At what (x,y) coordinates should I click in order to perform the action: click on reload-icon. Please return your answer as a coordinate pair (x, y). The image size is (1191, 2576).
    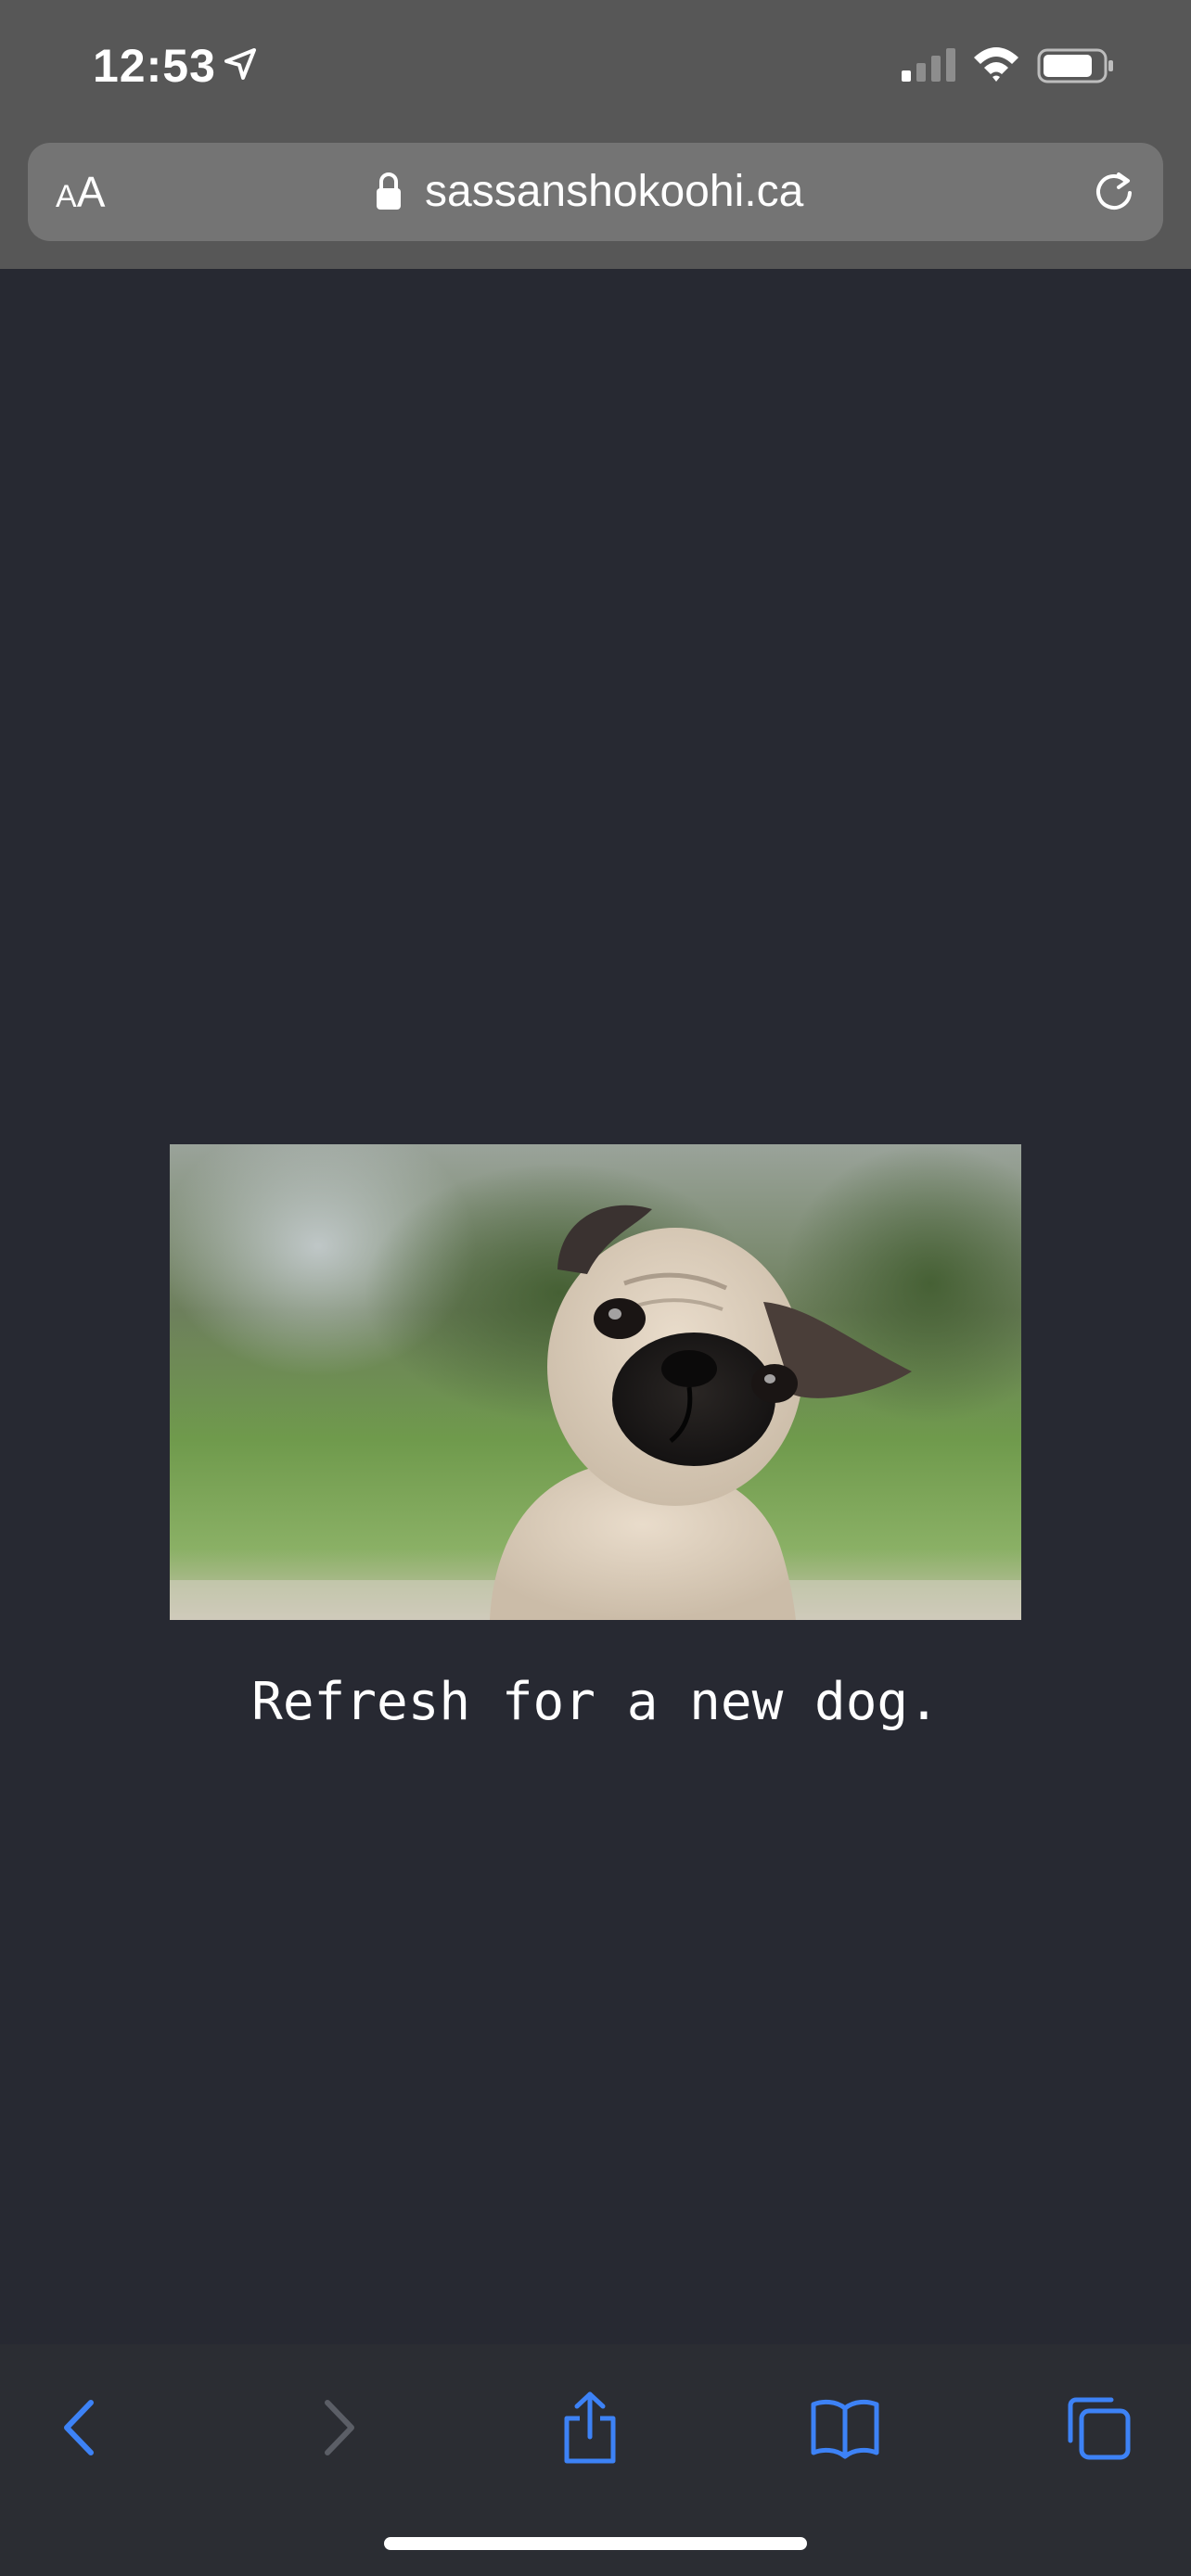
    Looking at the image, I should click on (1114, 192).